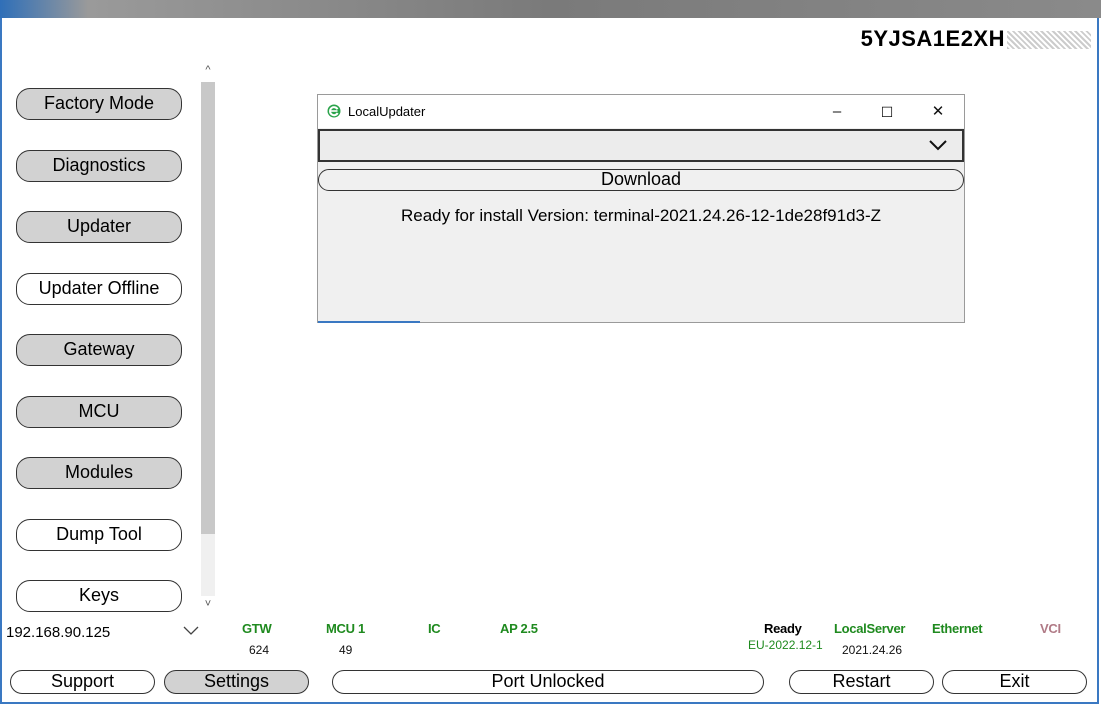 The height and width of the screenshot is (706, 1101). I want to click on maximize-icon: ☐, so click(887, 112).